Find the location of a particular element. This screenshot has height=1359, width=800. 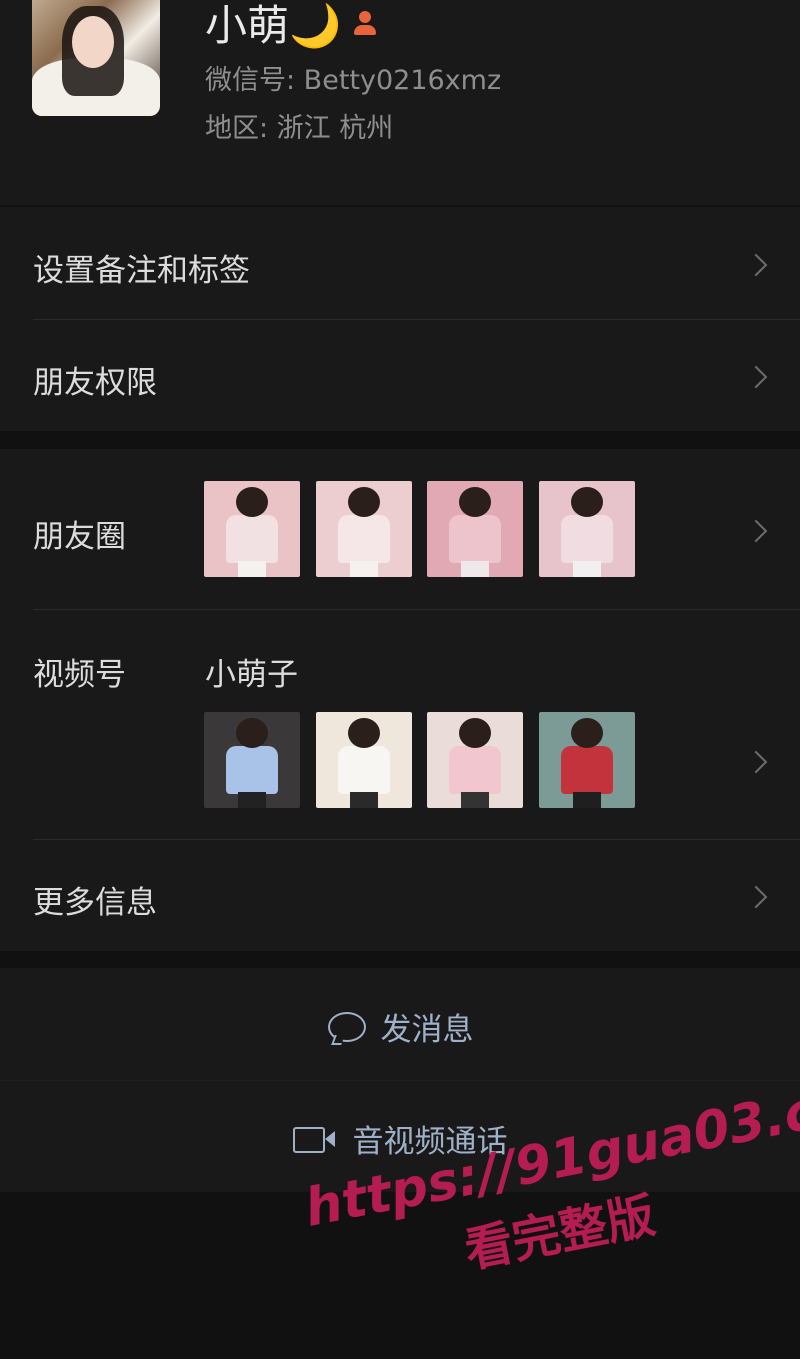

send-message-label: 发消息 is located at coordinates (427, 1030).